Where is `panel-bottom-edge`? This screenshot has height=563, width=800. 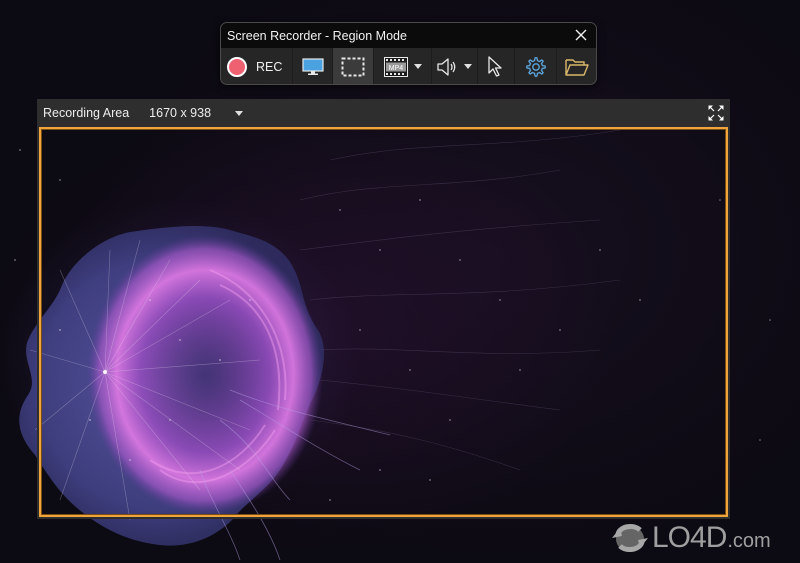
panel-bottom-edge is located at coordinates (383, 518).